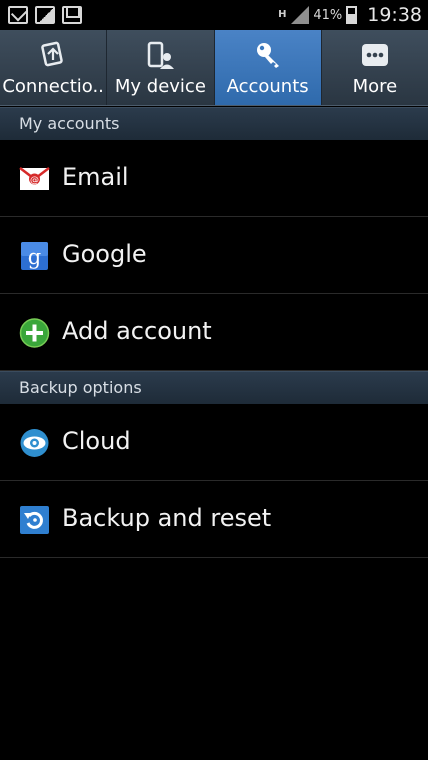 This screenshot has width=428, height=760. Describe the element at coordinates (69, 123) in the screenshot. I see `section-title: My accounts` at that location.